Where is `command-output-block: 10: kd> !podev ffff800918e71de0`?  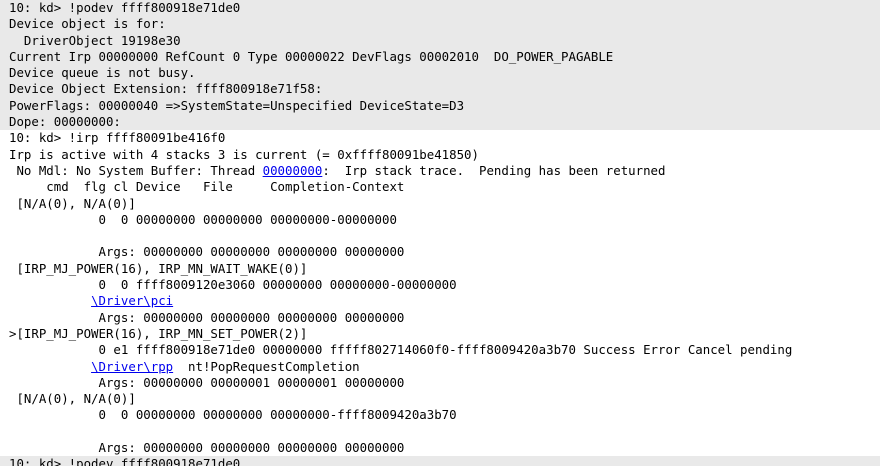 command-output-block: 10: kd> !podev ffff800918e71de0 is located at coordinates (440, 461).